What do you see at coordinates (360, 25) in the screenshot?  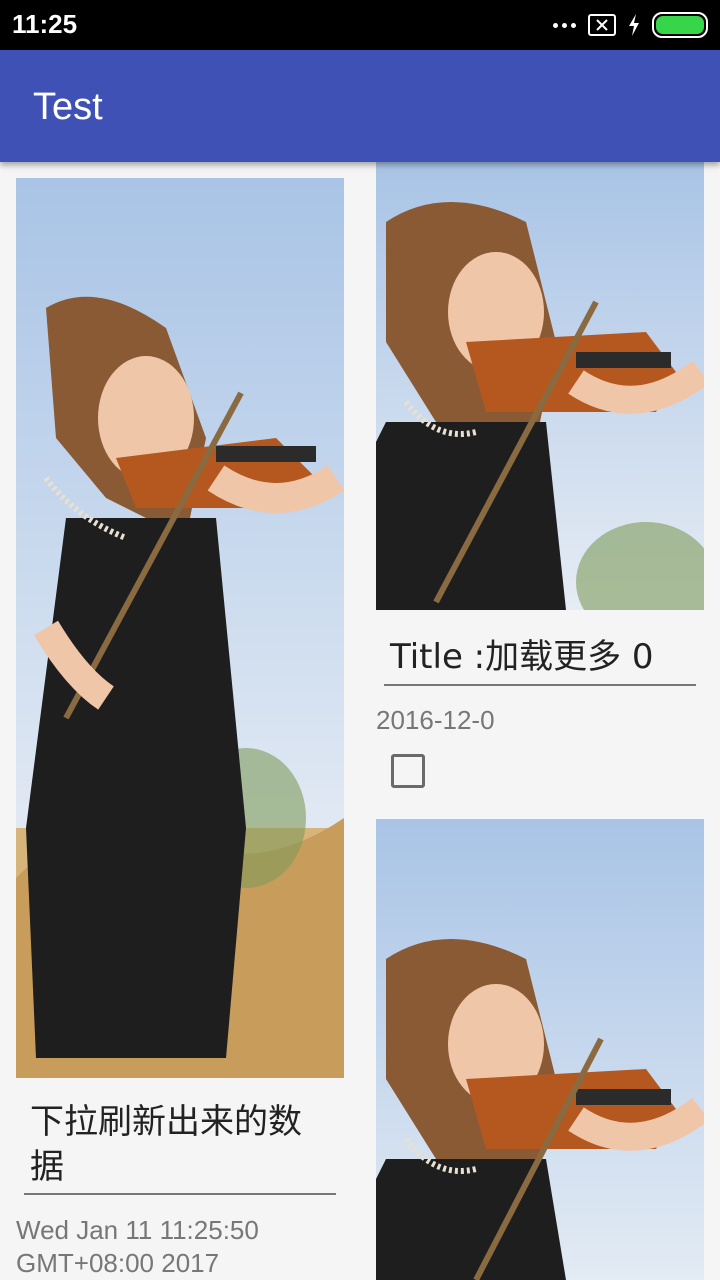 I see `status-bar: 11:25` at bounding box center [360, 25].